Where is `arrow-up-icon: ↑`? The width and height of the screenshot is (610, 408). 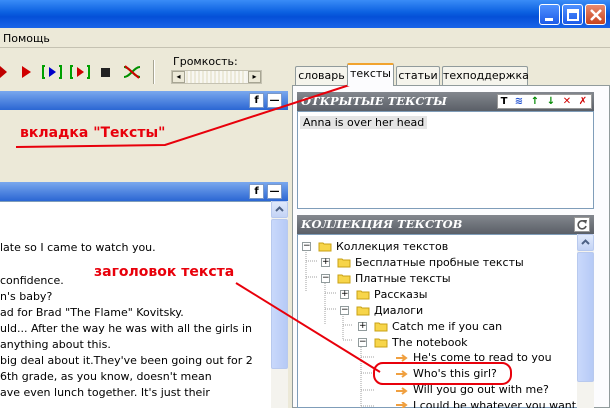 arrow-up-icon: ↑ is located at coordinates (535, 101).